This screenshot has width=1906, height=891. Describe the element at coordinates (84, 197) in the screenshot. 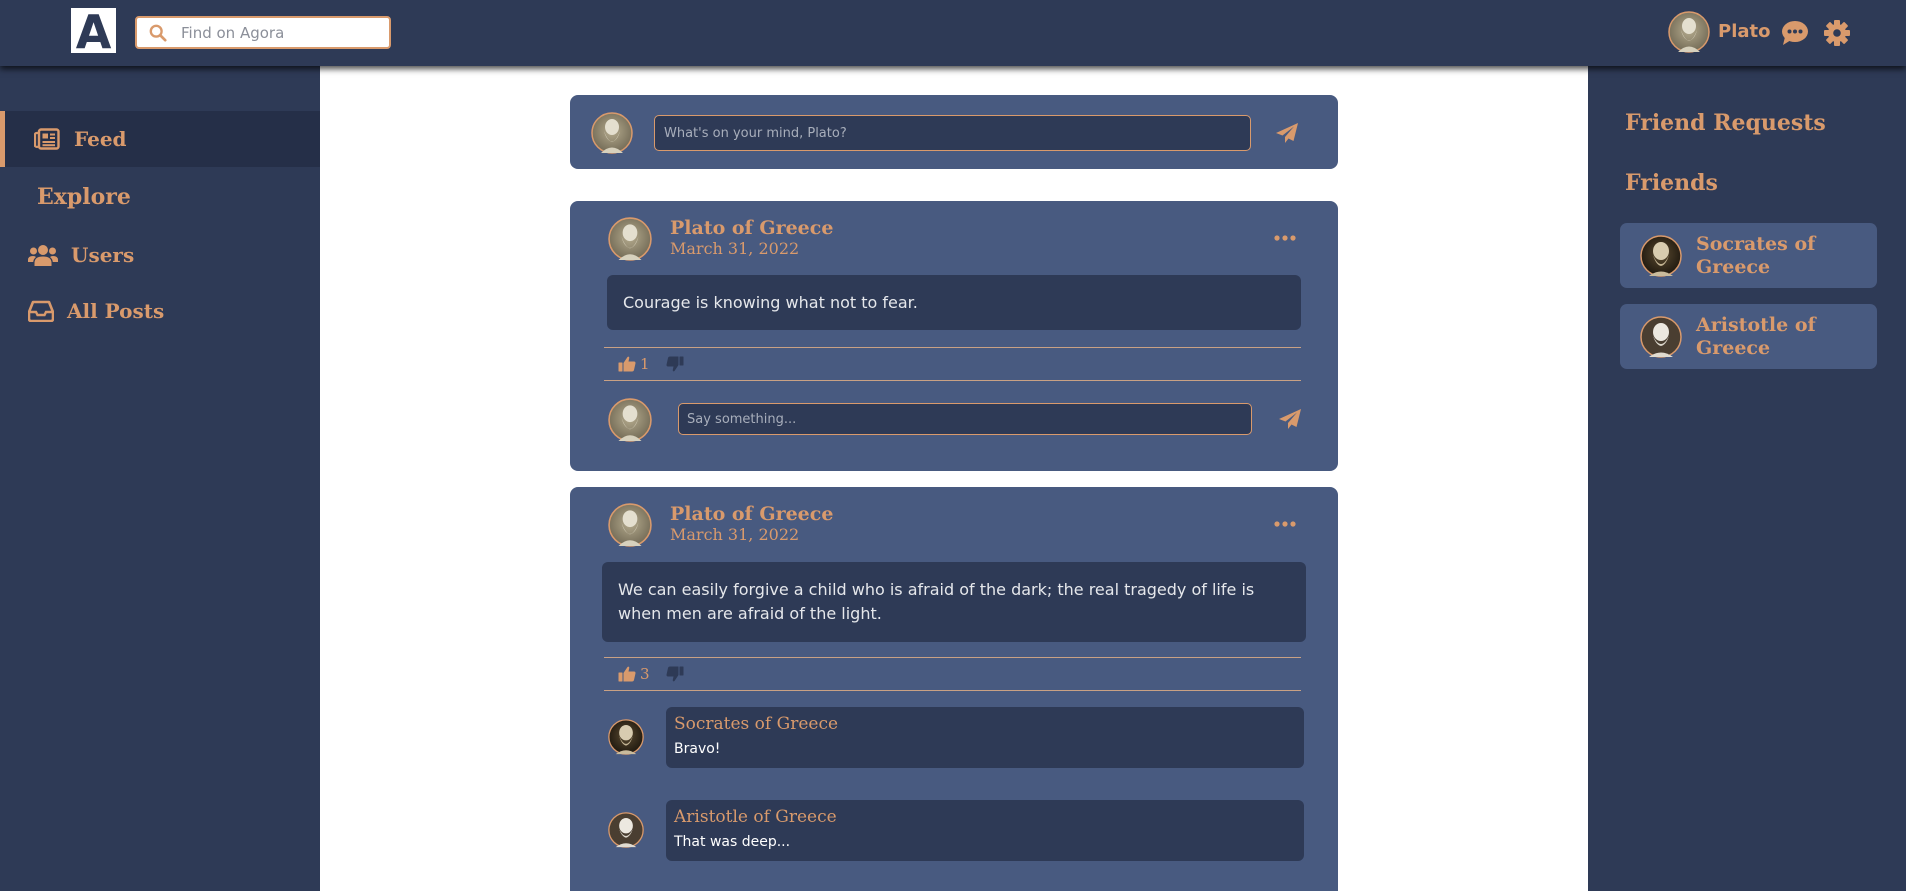

I see `sidebar-item-label: Explore` at that location.